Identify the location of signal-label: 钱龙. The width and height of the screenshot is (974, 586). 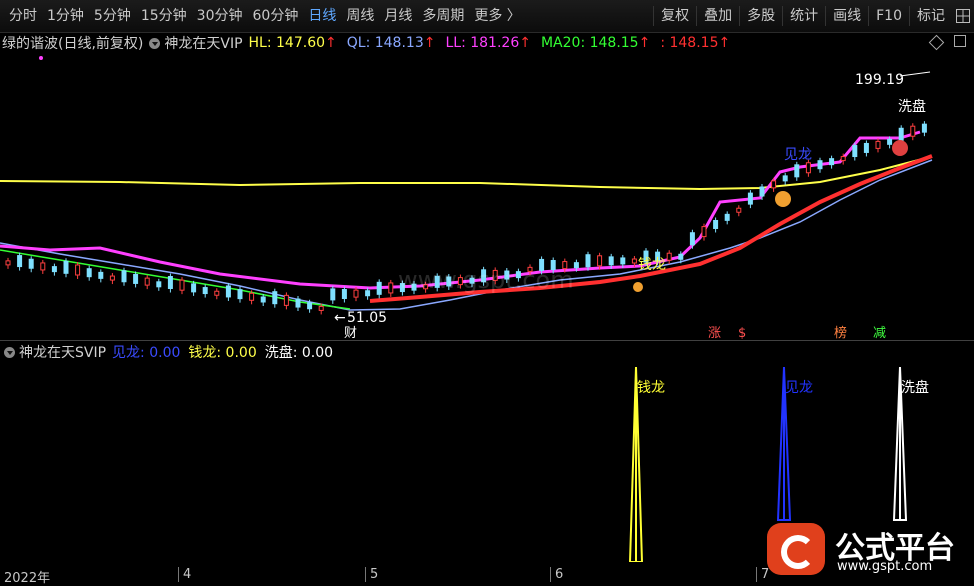
(651, 388).